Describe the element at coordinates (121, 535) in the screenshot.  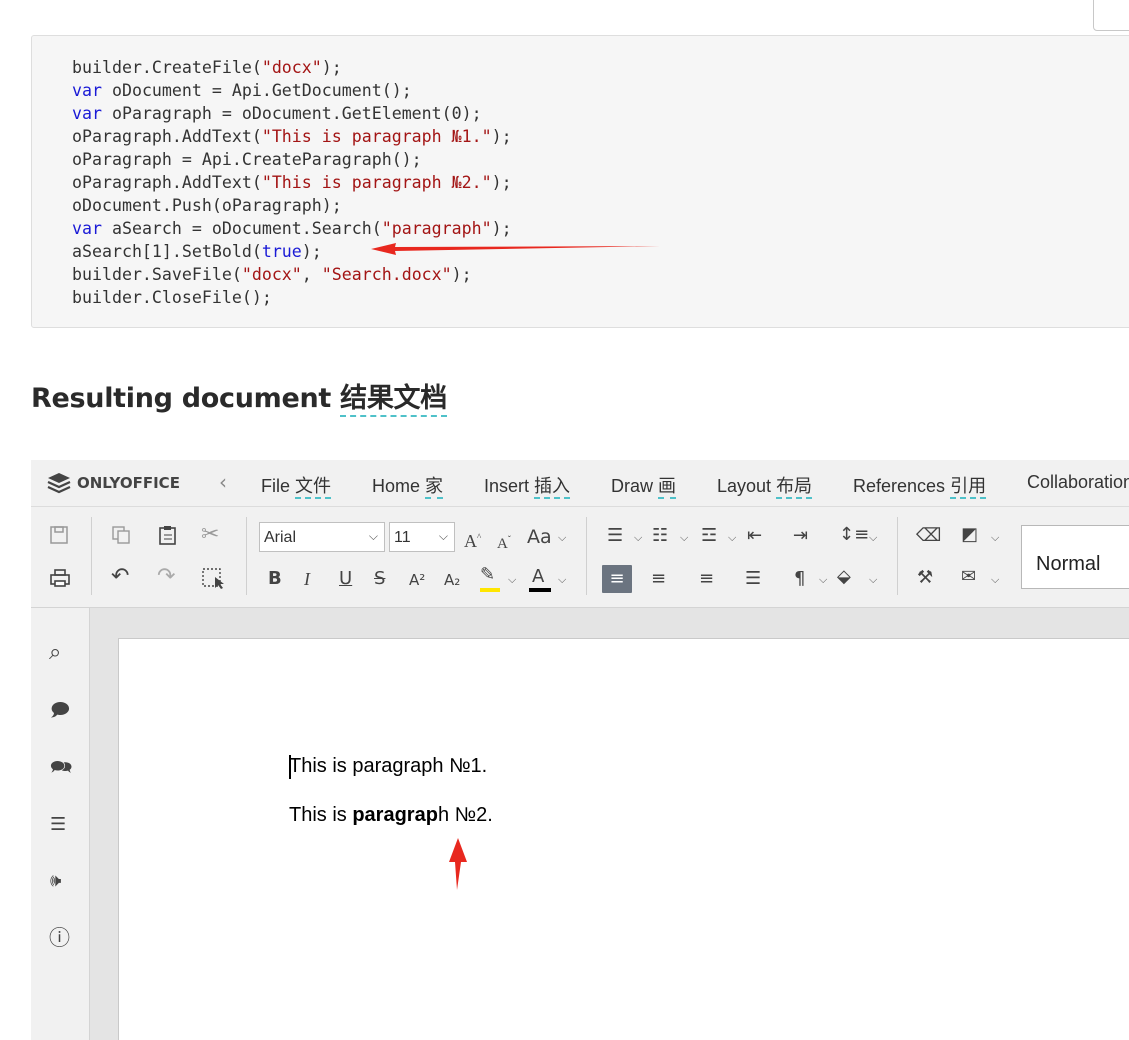
I see `copy-icon` at that location.